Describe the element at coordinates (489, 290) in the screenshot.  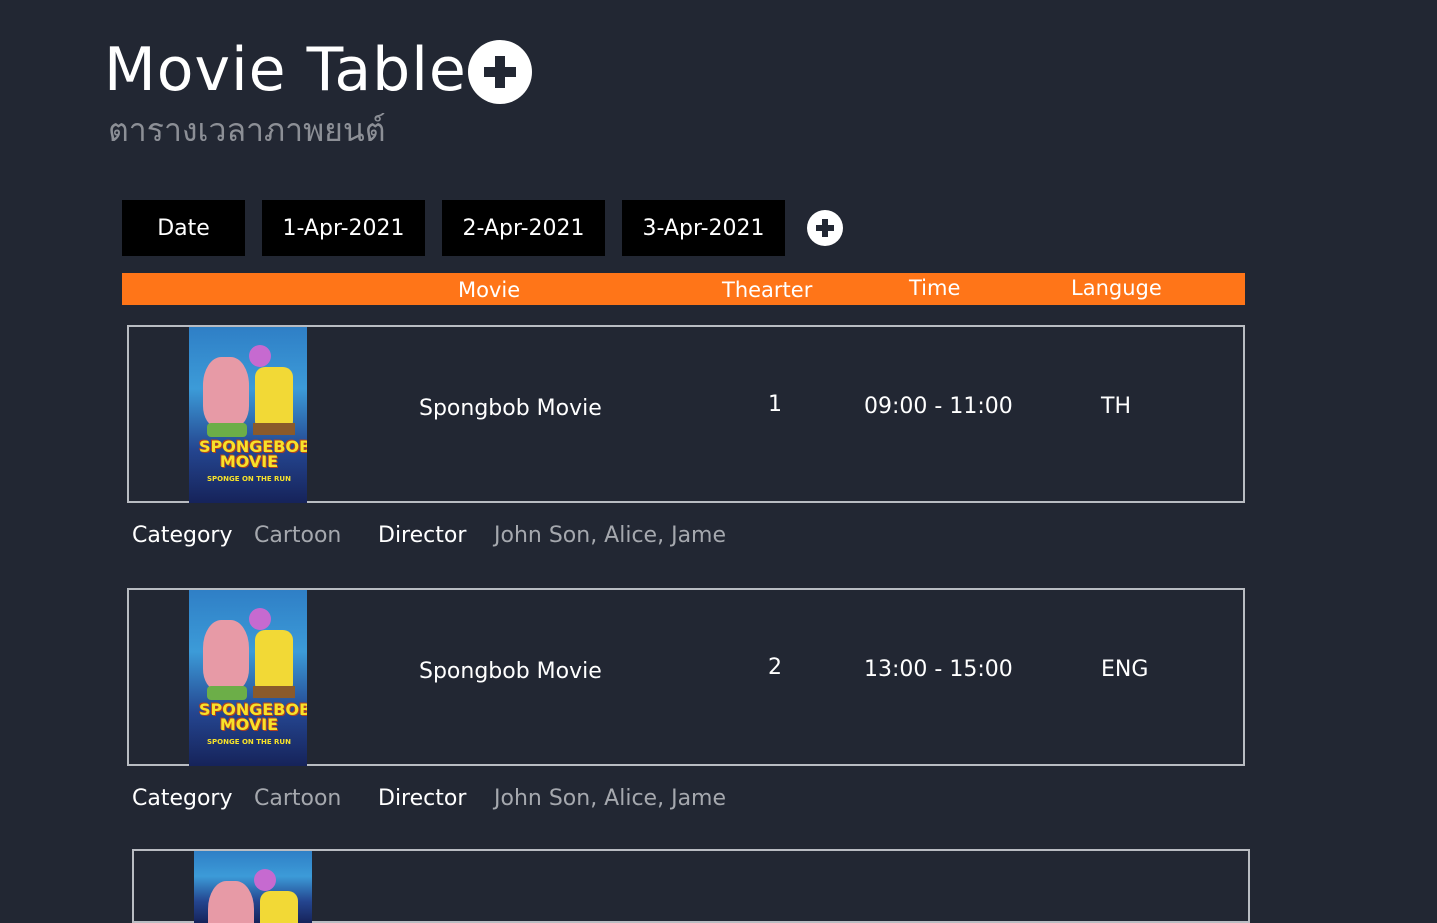
I see `header-movie: Movie` at that location.